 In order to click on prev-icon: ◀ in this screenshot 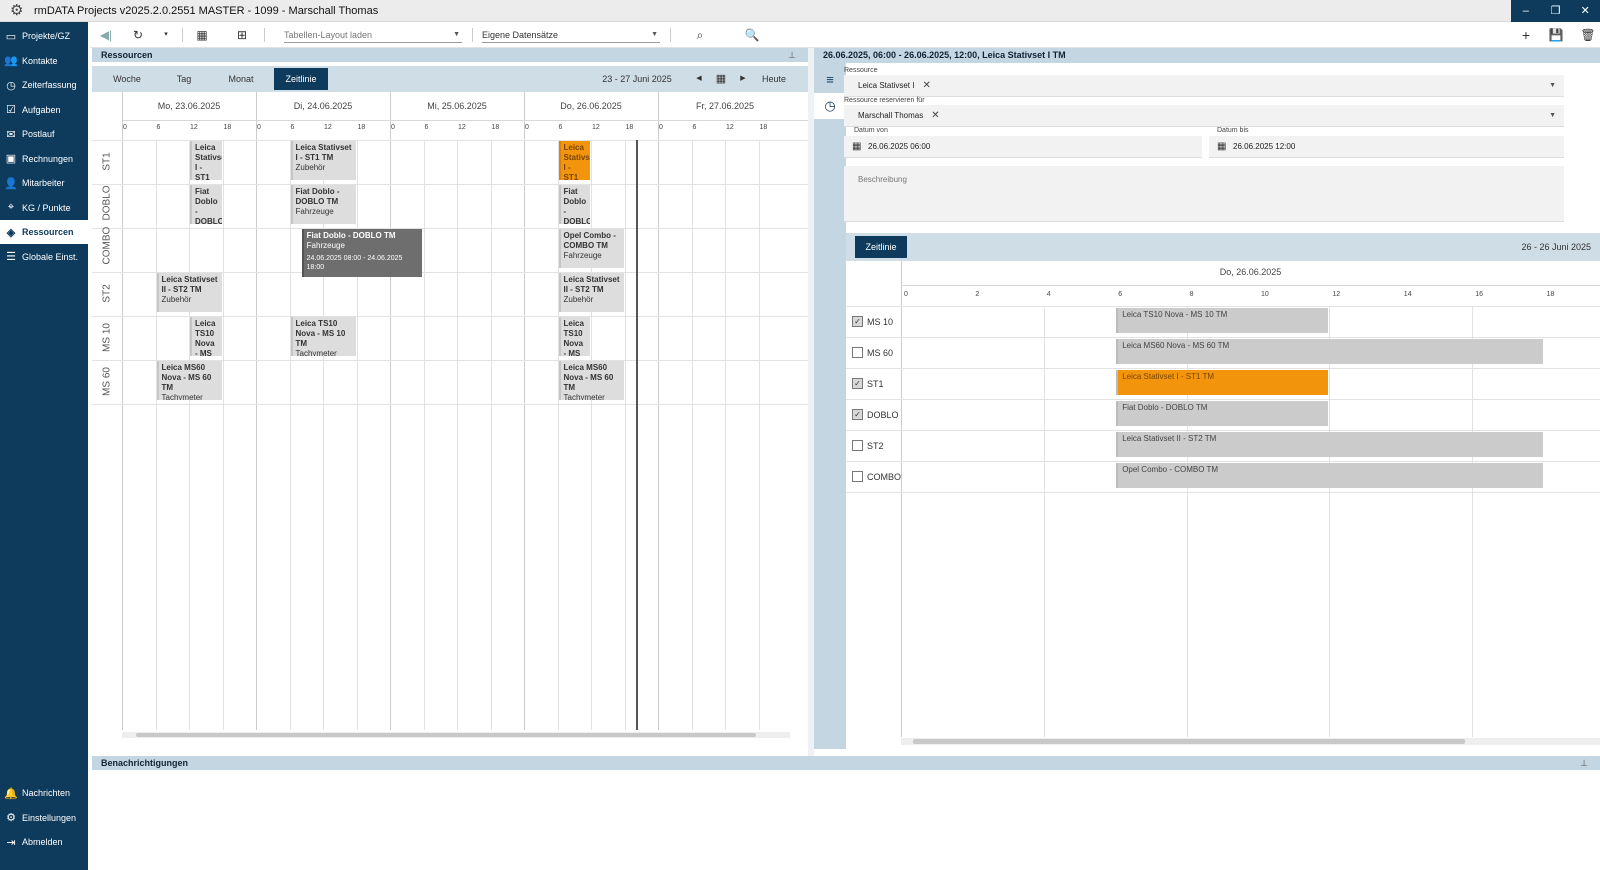, I will do `click(699, 79)`.